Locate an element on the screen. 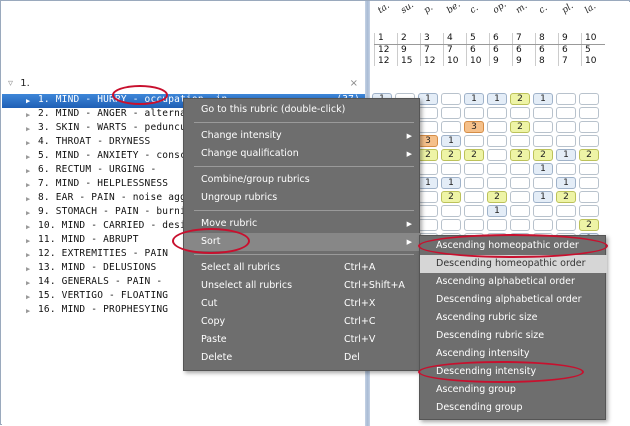 The width and height of the screenshot is (630, 426). menu-go-to-rubric: Go to this rubric (double-click) is located at coordinates (302, 110).